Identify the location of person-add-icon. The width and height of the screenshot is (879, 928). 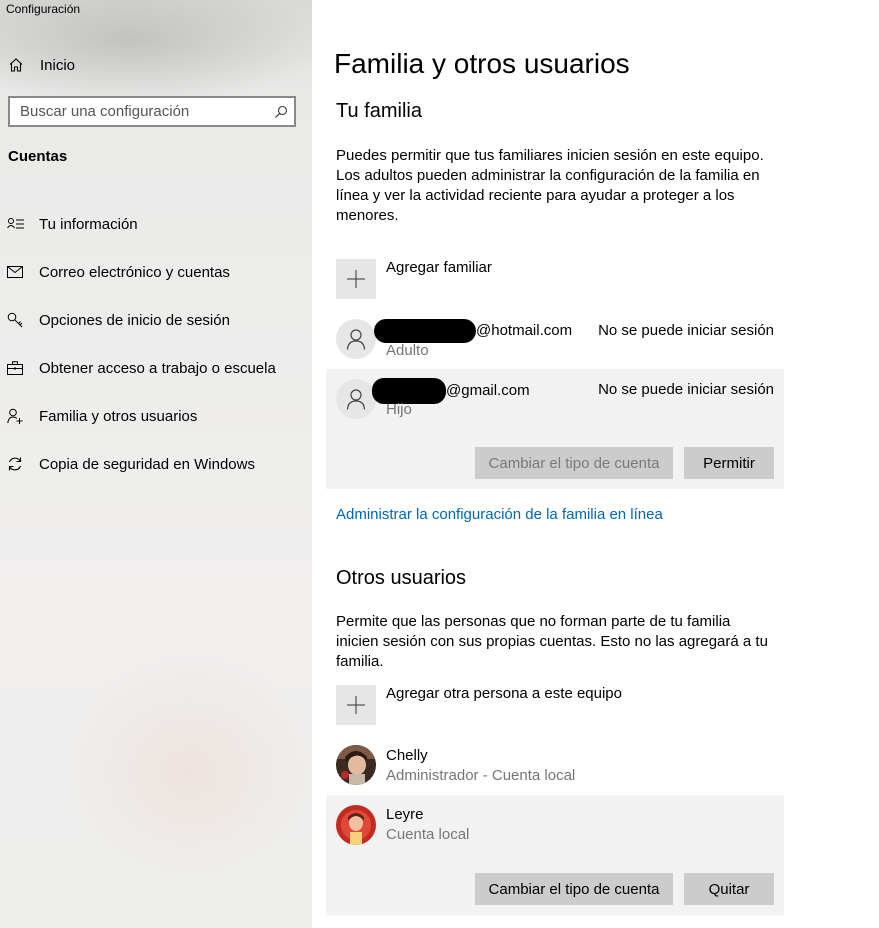
(17, 416).